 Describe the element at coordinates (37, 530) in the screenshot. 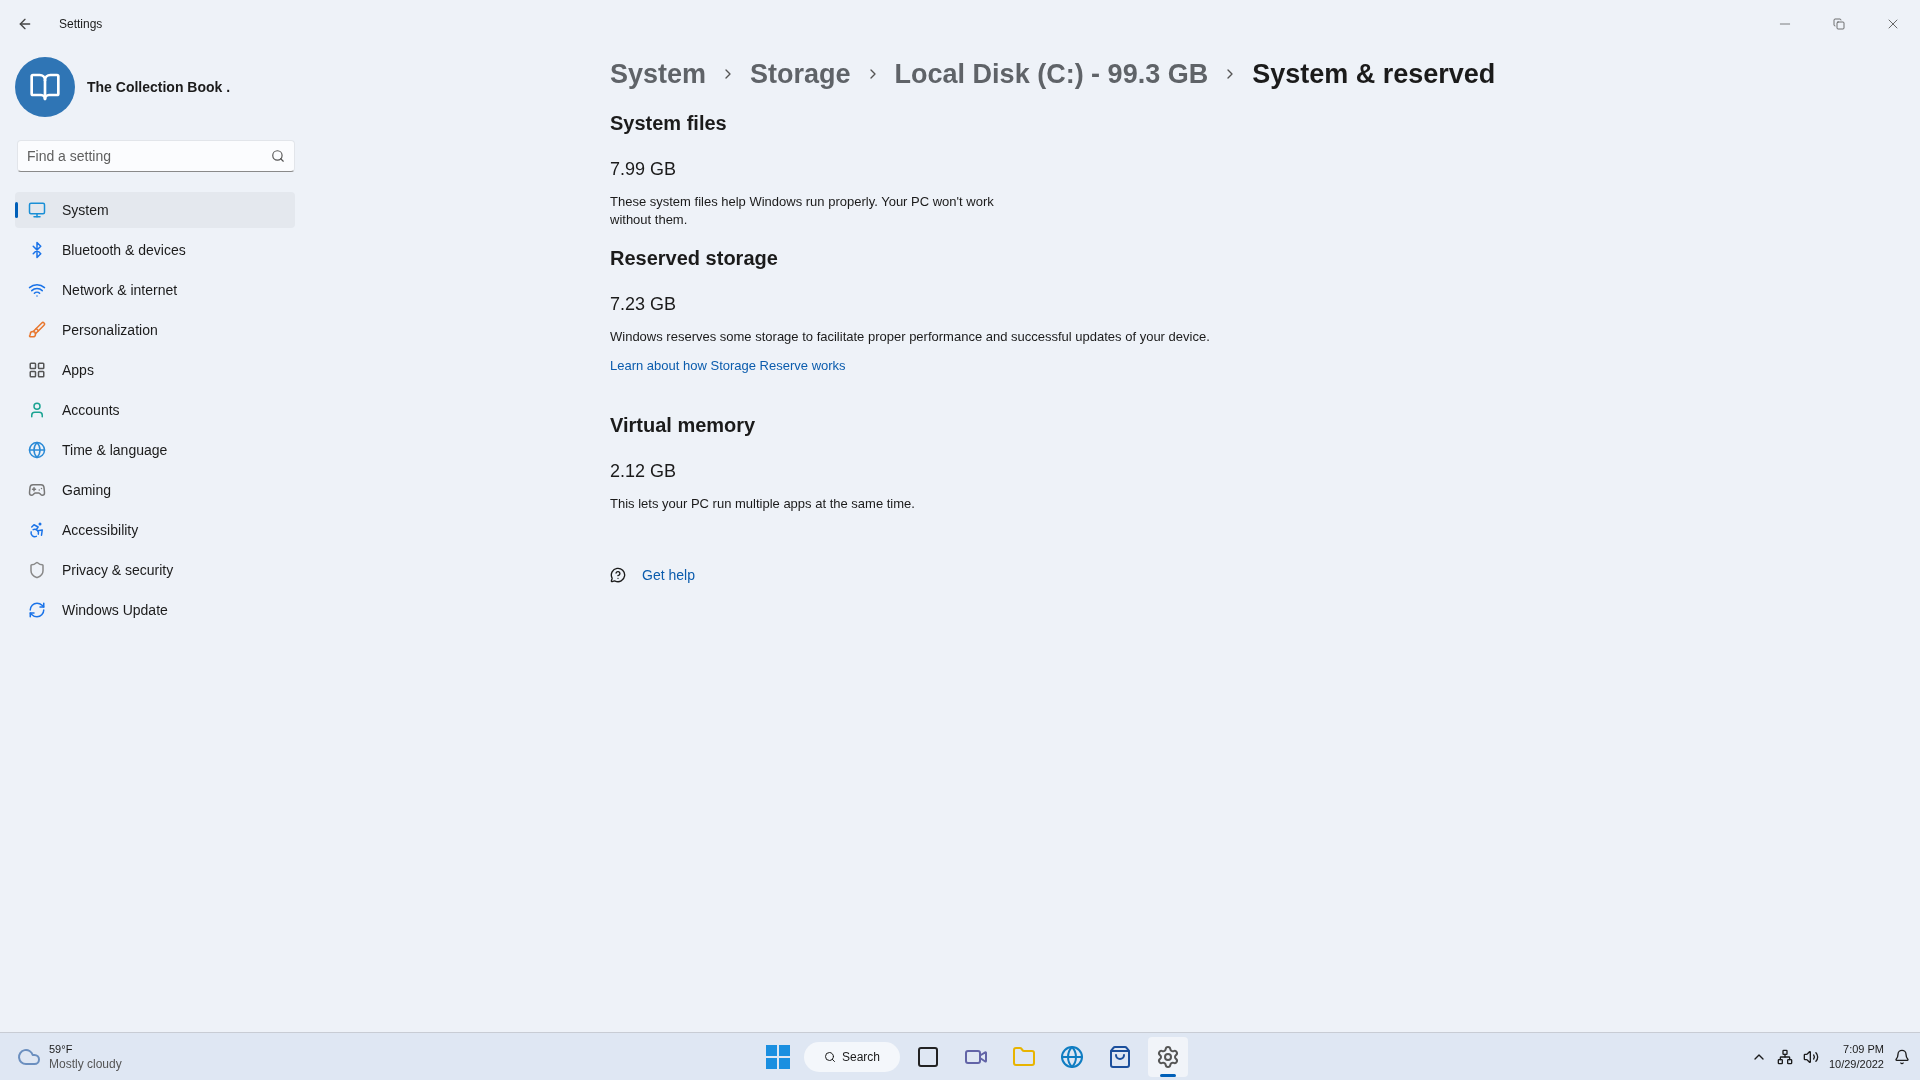

I see `accessibility-icon` at that location.